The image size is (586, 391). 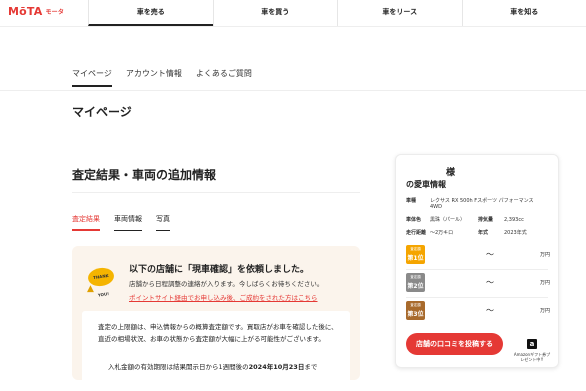 What do you see at coordinates (415, 285) in the screenshot?
I see `rank-number: 第2位` at bounding box center [415, 285].